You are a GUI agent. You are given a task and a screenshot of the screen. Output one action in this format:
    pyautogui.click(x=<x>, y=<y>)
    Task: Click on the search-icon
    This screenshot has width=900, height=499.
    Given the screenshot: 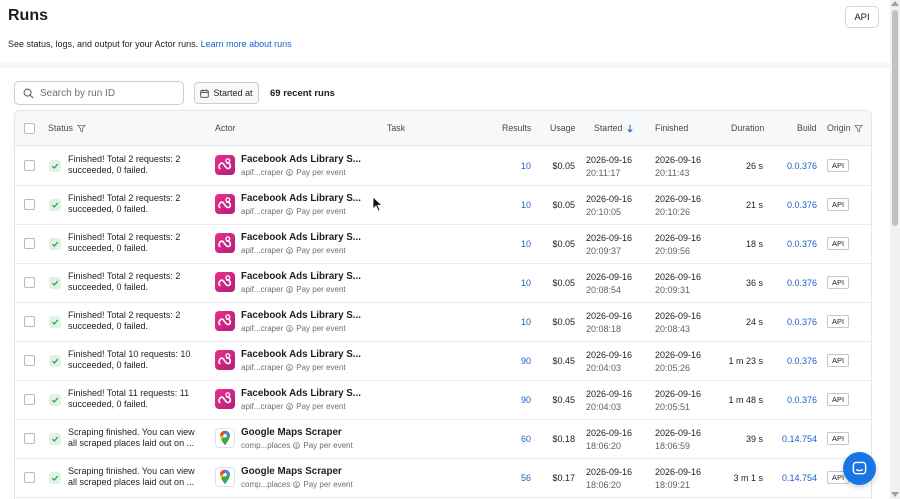 What is the action you would take?
    pyautogui.click(x=28, y=93)
    